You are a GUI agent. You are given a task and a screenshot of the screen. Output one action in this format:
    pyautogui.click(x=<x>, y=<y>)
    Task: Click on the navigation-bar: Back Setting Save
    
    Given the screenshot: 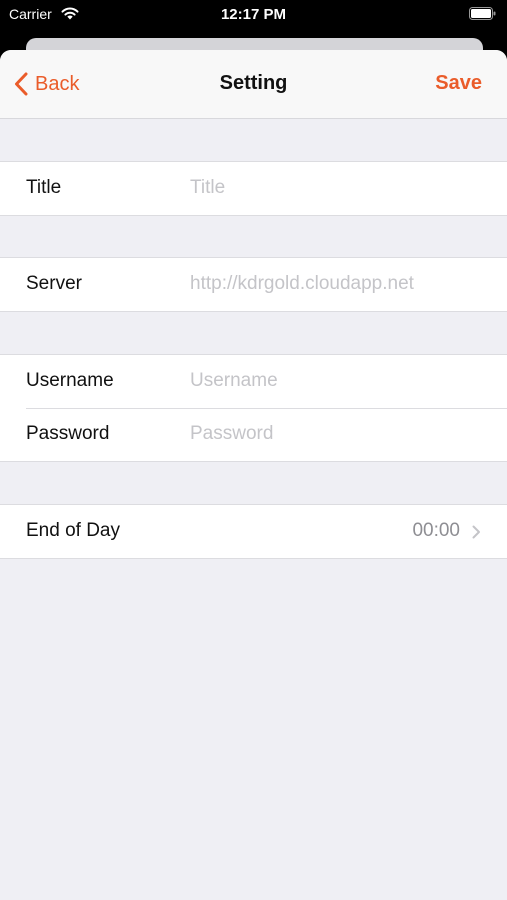 What is the action you would take?
    pyautogui.click(x=253, y=84)
    